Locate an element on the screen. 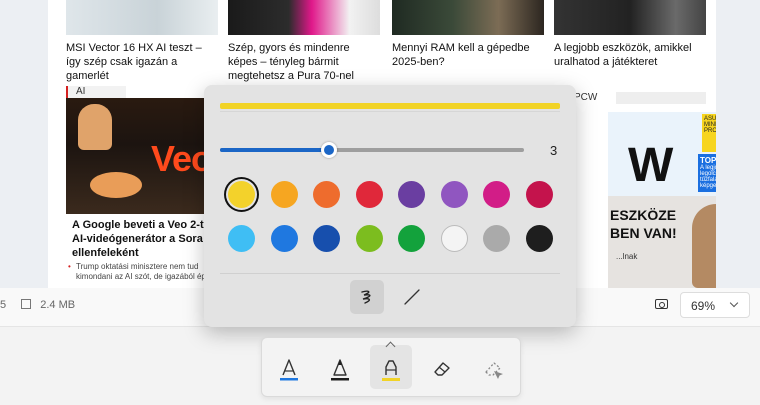 The image size is (760, 405). select-lasso-tool is located at coordinates (493, 367).